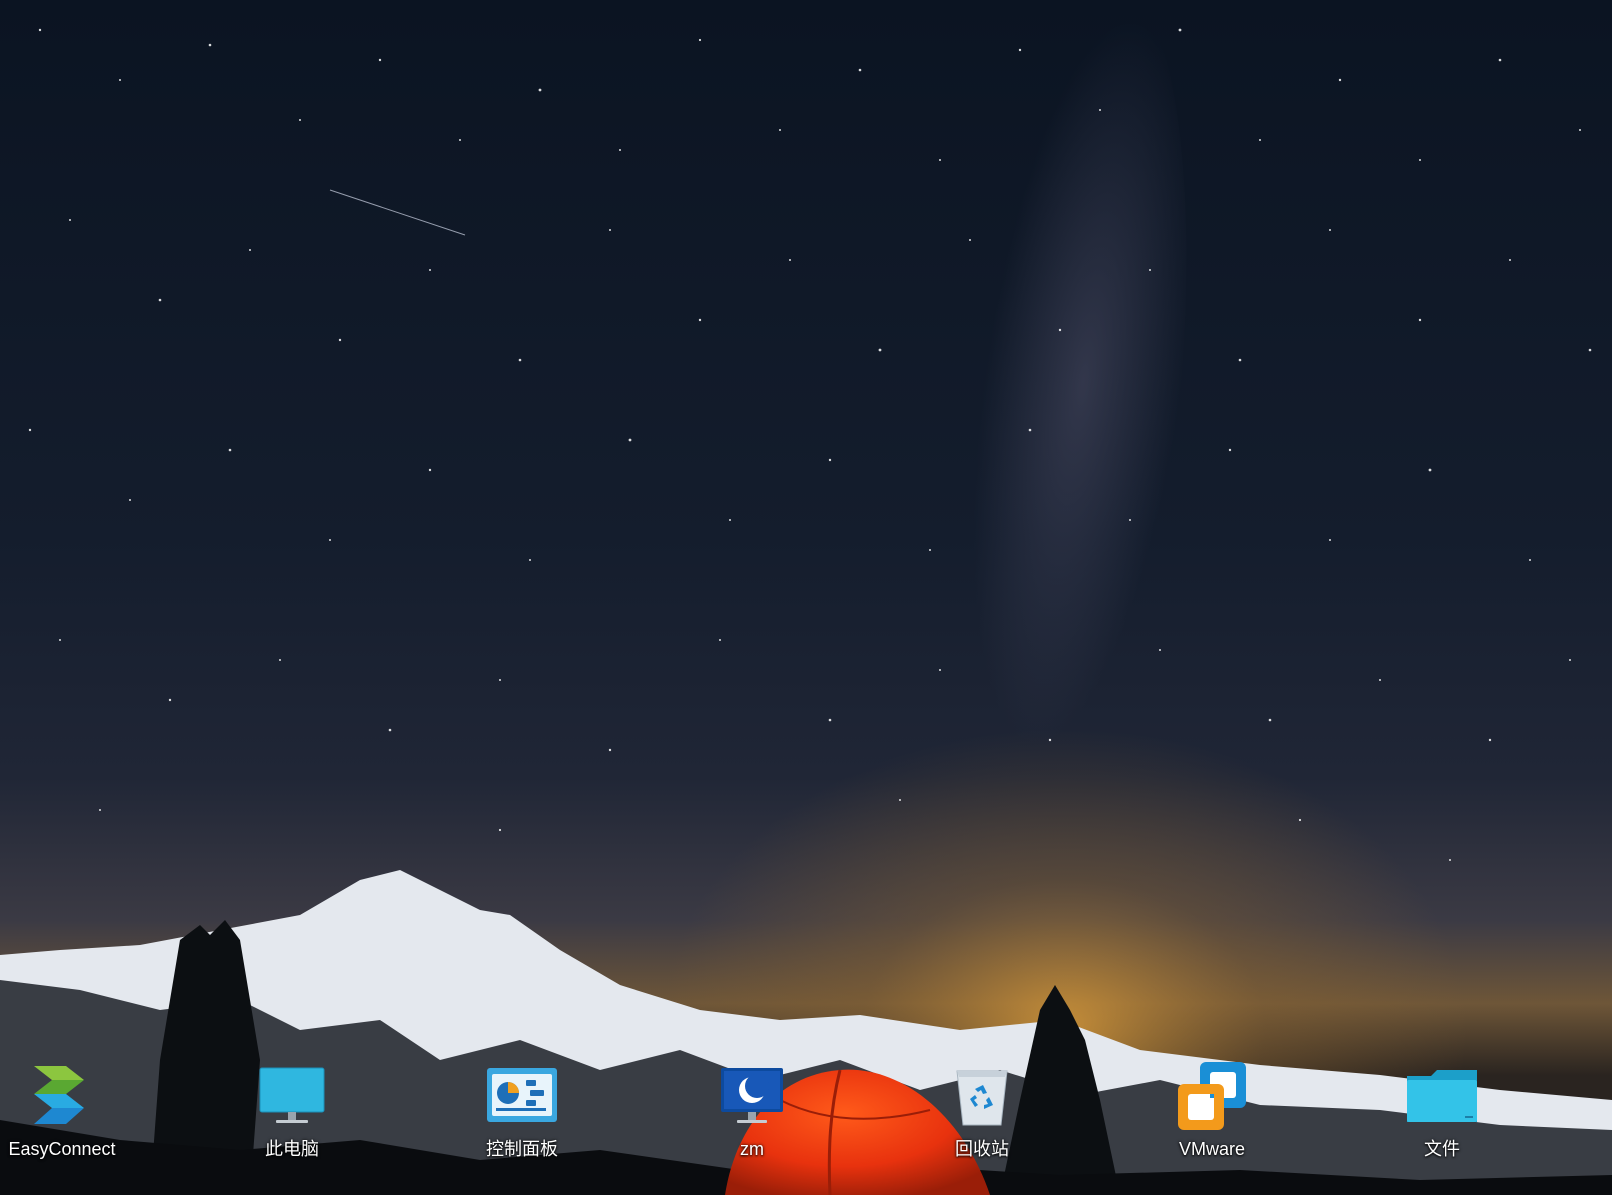  Describe the element at coordinates (982, 1096) in the screenshot. I see `recycle-bin-icon` at that location.